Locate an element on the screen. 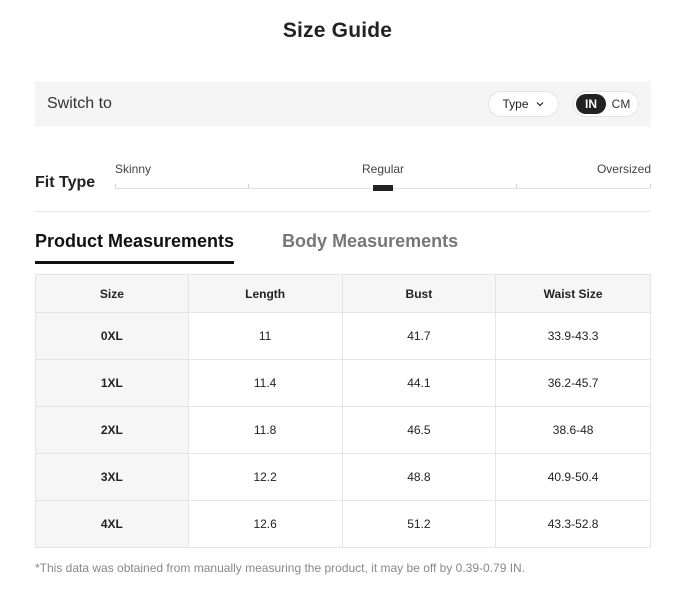  fit-option-skinny: Skinny is located at coordinates (133, 169).